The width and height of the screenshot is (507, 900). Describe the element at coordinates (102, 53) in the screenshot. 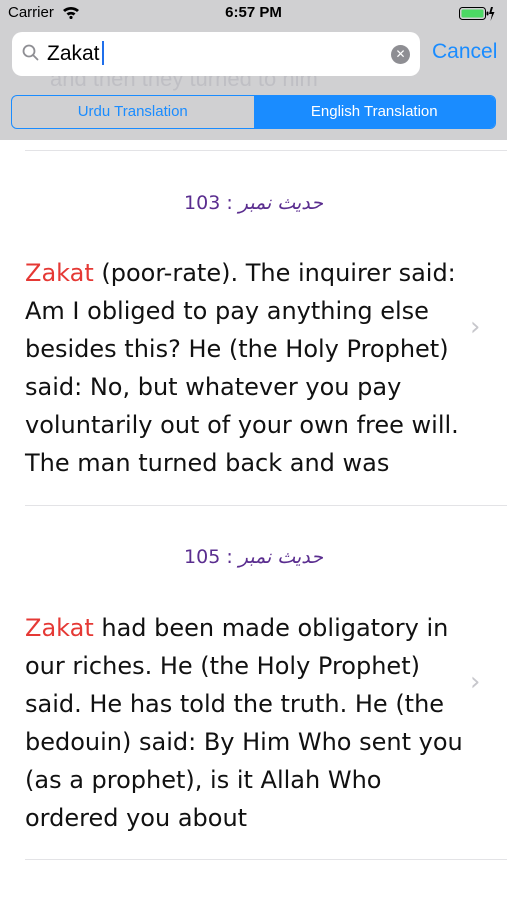

I see `text-caret` at that location.